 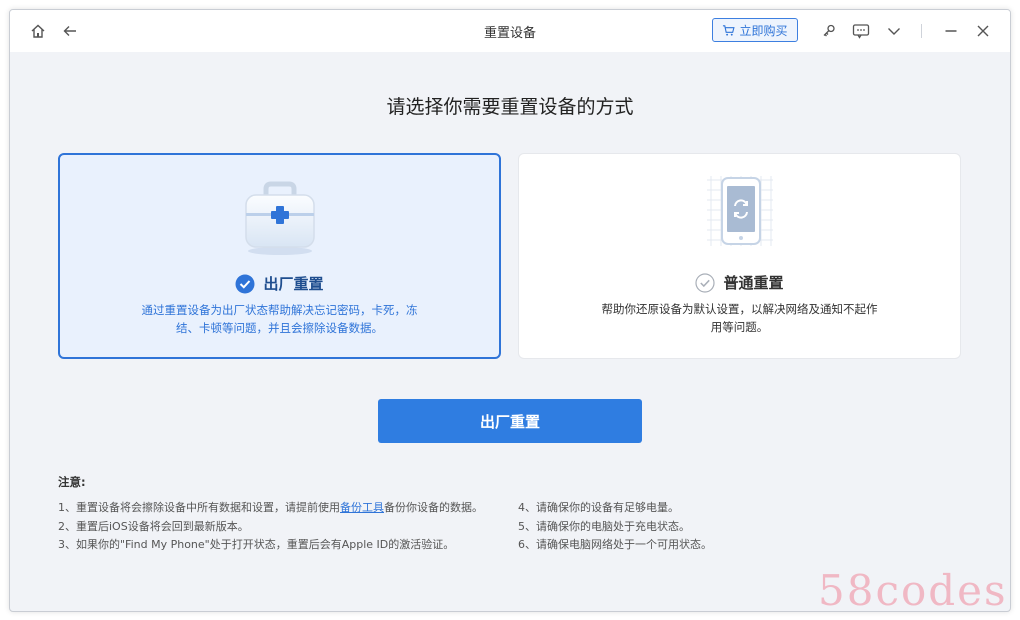 I want to click on key-icon, so click(x=829, y=31).